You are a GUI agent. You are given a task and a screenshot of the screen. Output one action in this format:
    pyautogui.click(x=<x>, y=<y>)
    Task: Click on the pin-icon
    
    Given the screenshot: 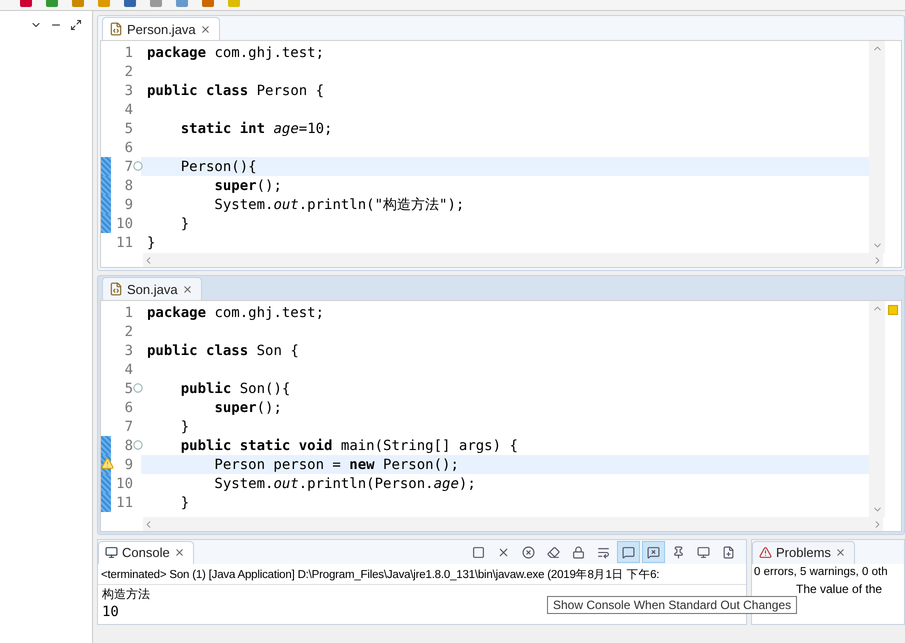 What is the action you would take?
    pyautogui.click(x=678, y=552)
    